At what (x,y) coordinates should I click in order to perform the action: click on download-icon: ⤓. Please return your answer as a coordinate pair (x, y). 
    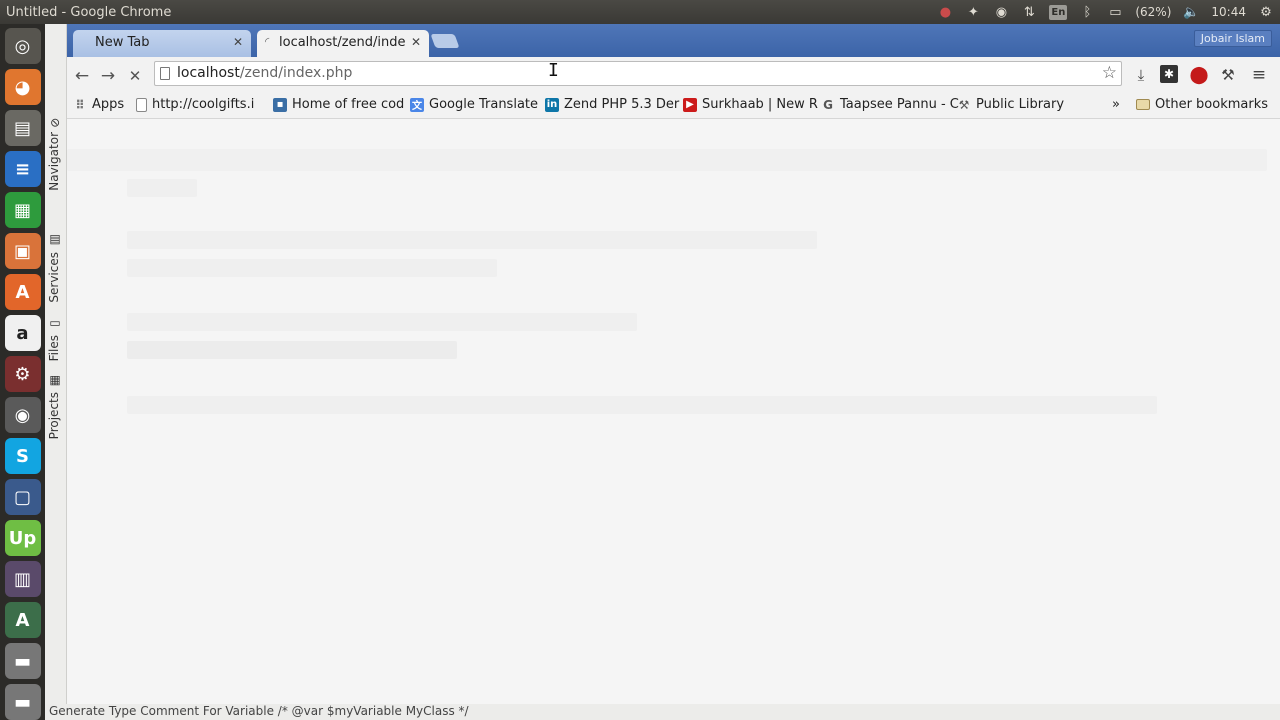
    Looking at the image, I should click on (1141, 75).